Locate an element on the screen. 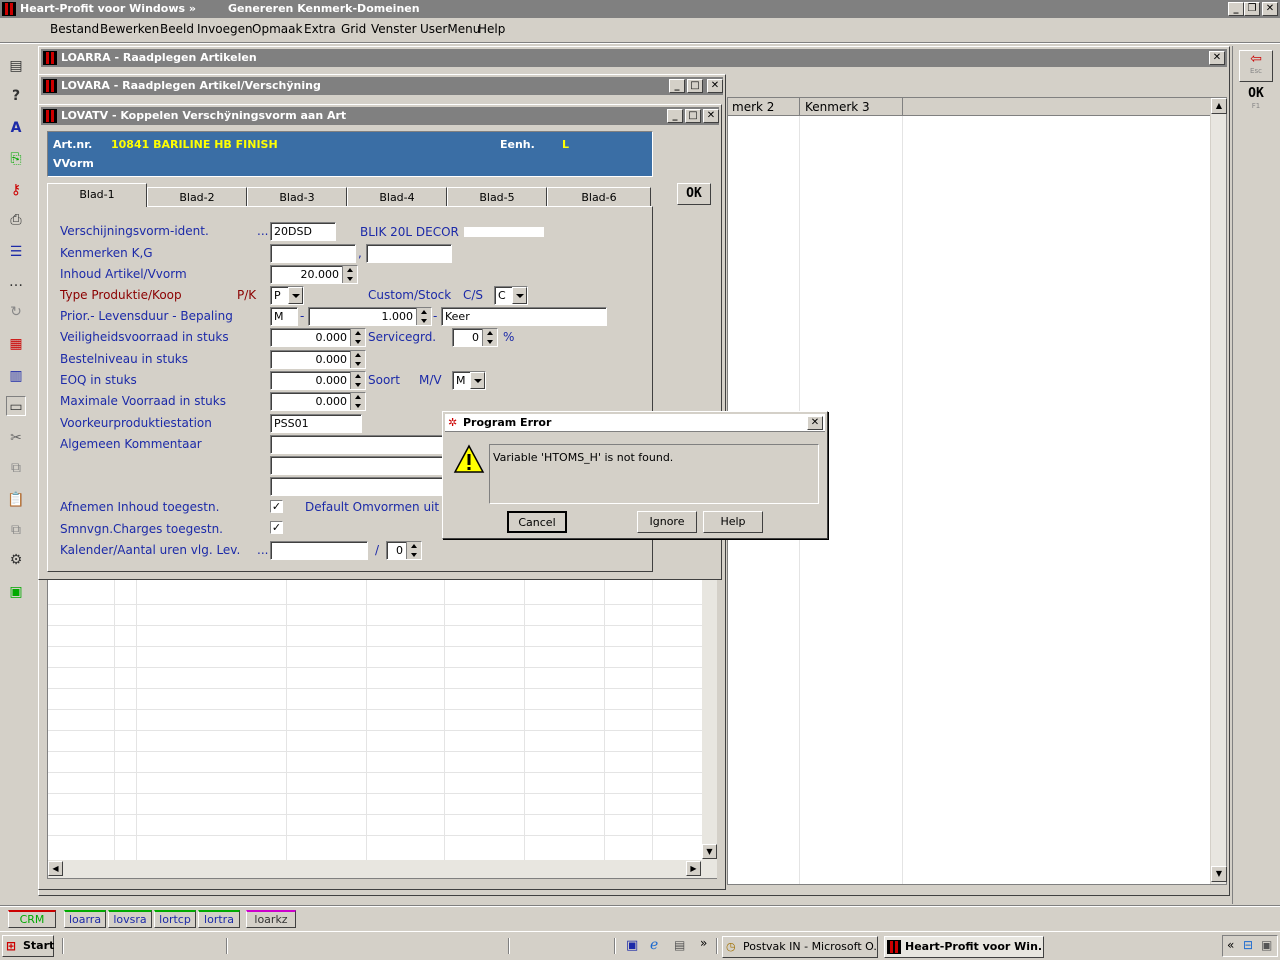 The height and width of the screenshot is (960, 1280). eoq-input: 0.000 is located at coordinates (318, 380).